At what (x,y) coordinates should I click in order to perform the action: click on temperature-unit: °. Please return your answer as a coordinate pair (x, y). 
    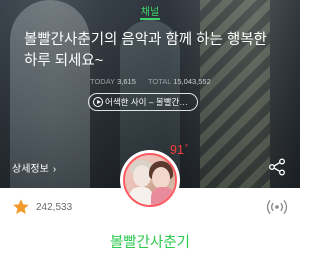
    Looking at the image, I should click on (186, 147).